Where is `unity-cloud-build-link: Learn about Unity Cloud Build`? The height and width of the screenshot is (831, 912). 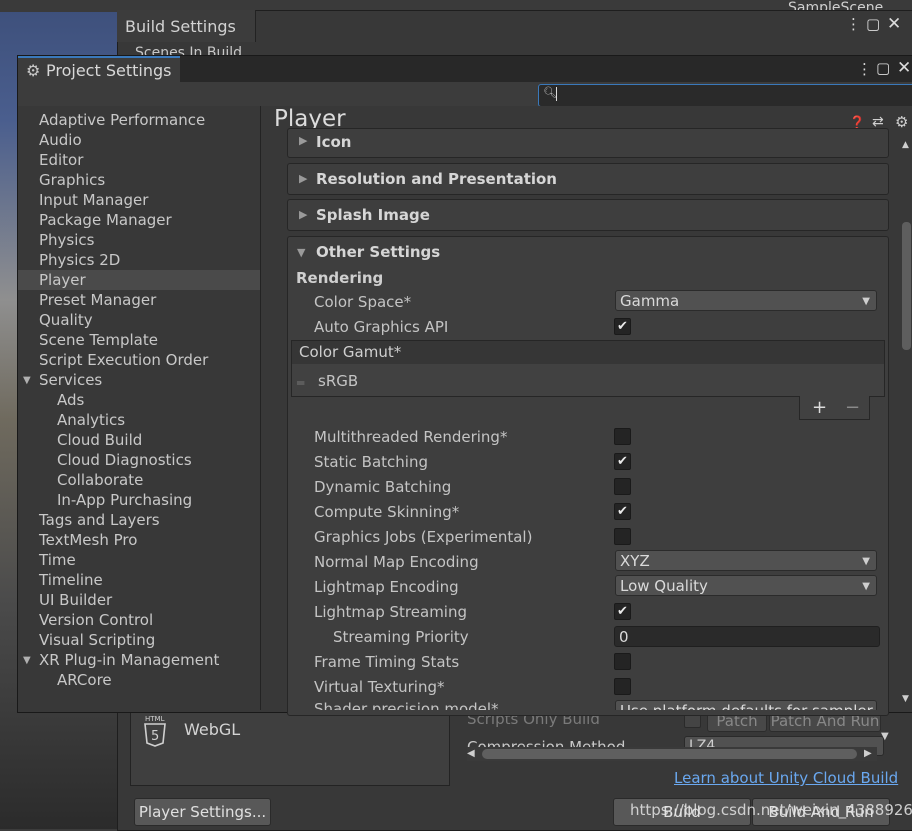 unity-cloud-build-link: Learn about Unity Cloud Build is located at coordinates (786, 778).